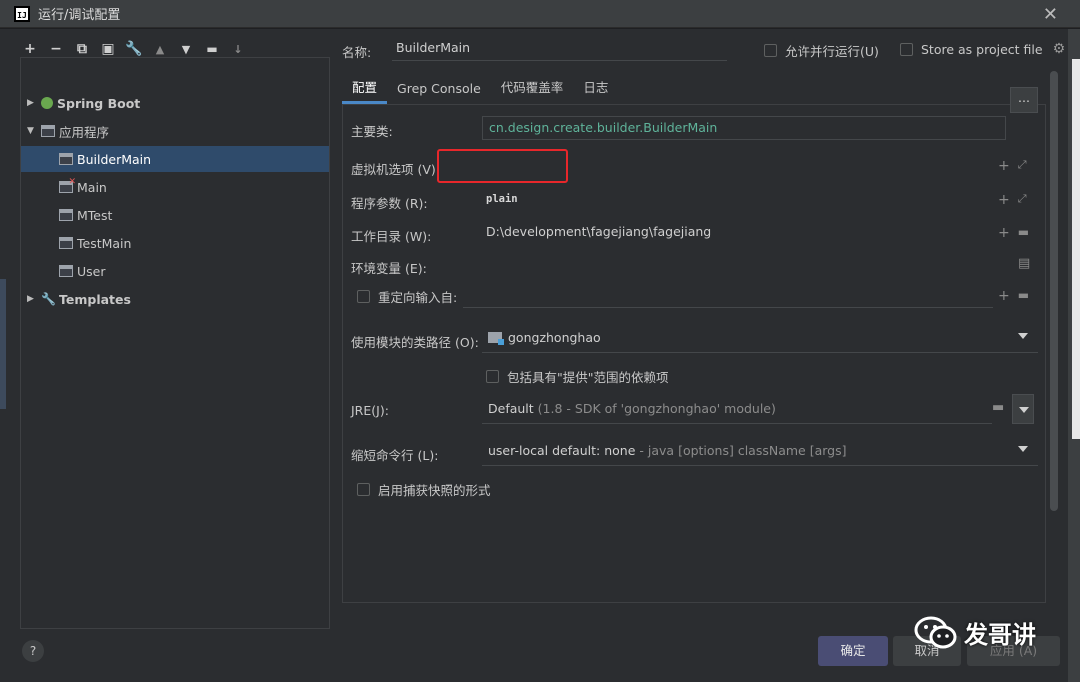  What do you see at coordinates (1023, 409) in the screenshot?
I see `jre-dropdown-button` at bounding box center [1023, 409].